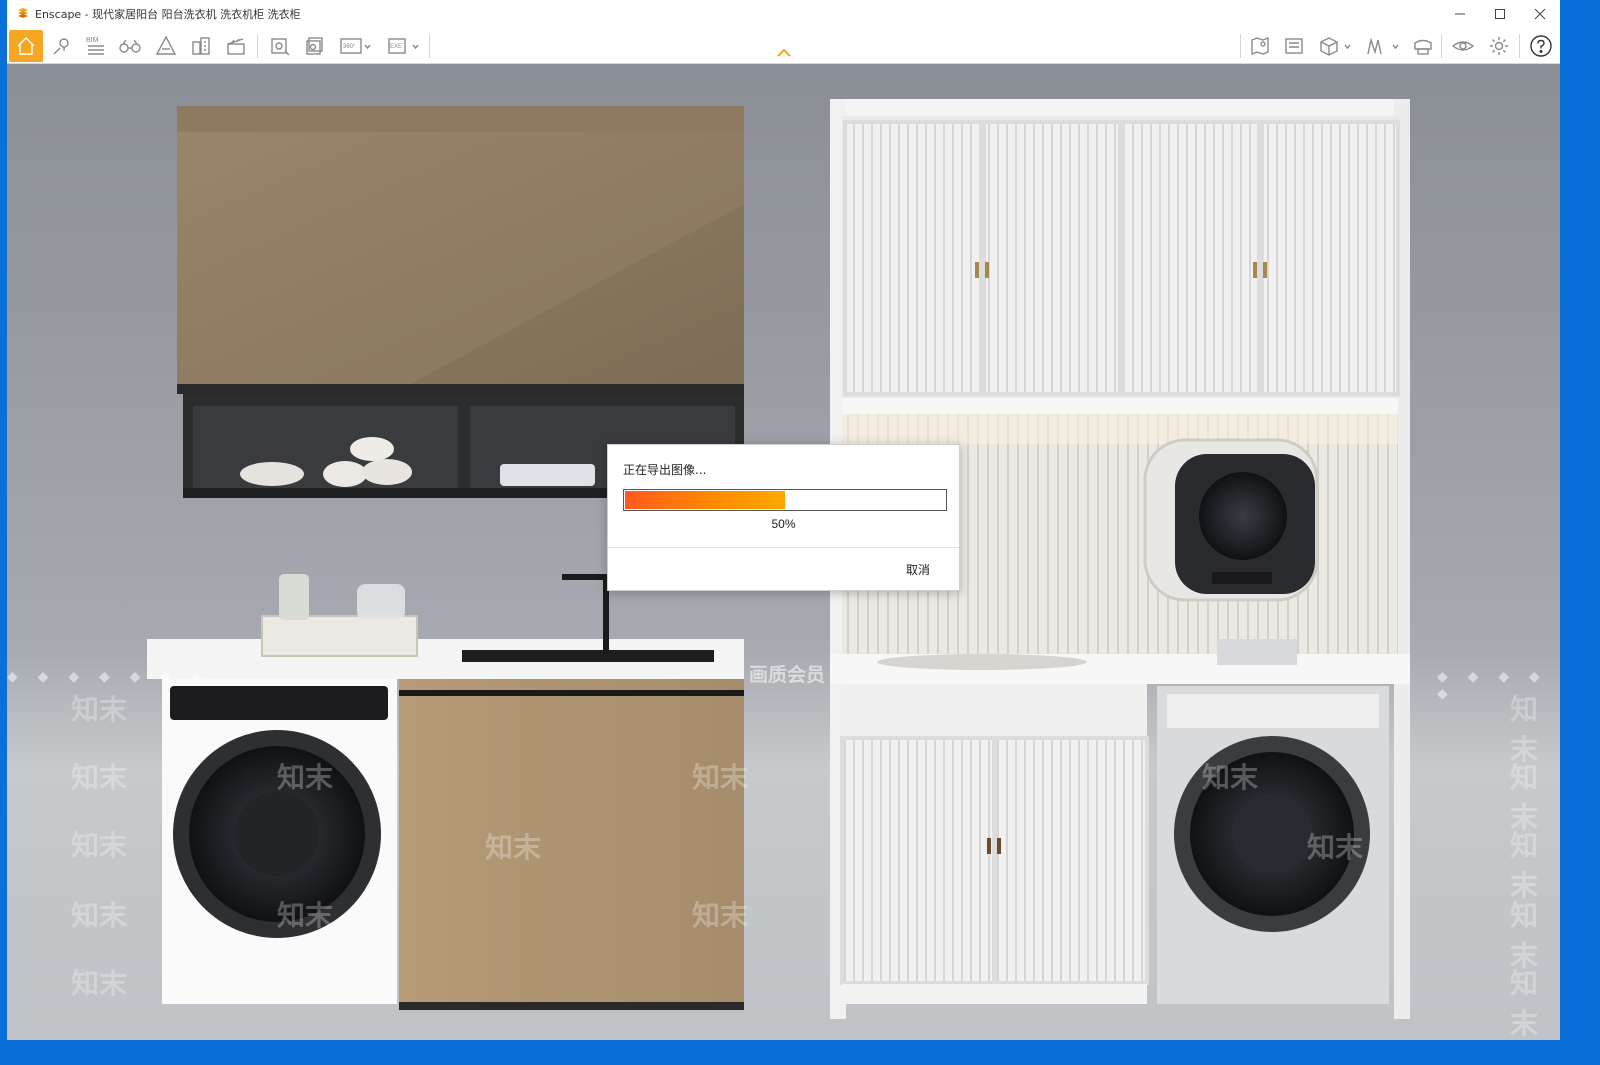 This screenshot has height=1065, width=1600. Describe the element at coordinates (62, 46) in the screenshot. I see `map-pin-icon` at that location.